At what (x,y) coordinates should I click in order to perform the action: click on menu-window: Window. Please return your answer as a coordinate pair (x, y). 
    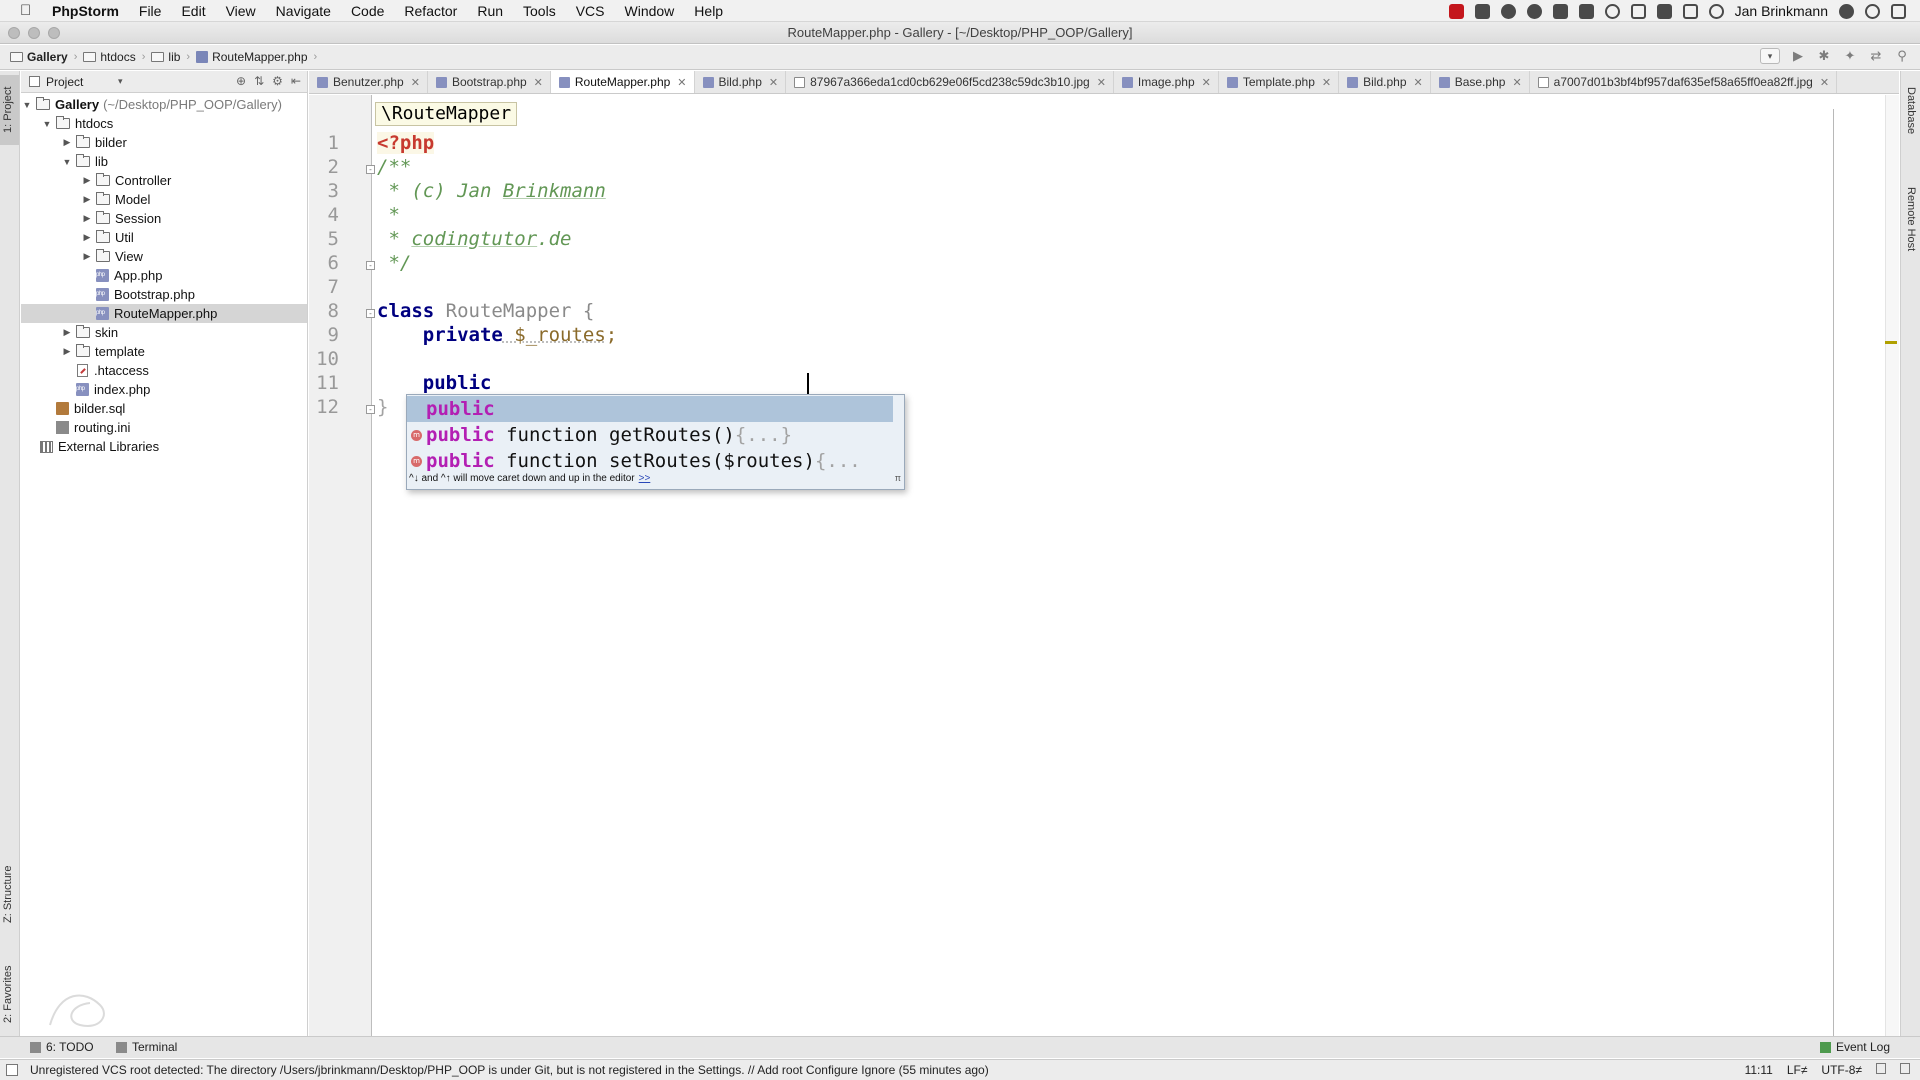
    Looking at the image, I should click on (650, 11).